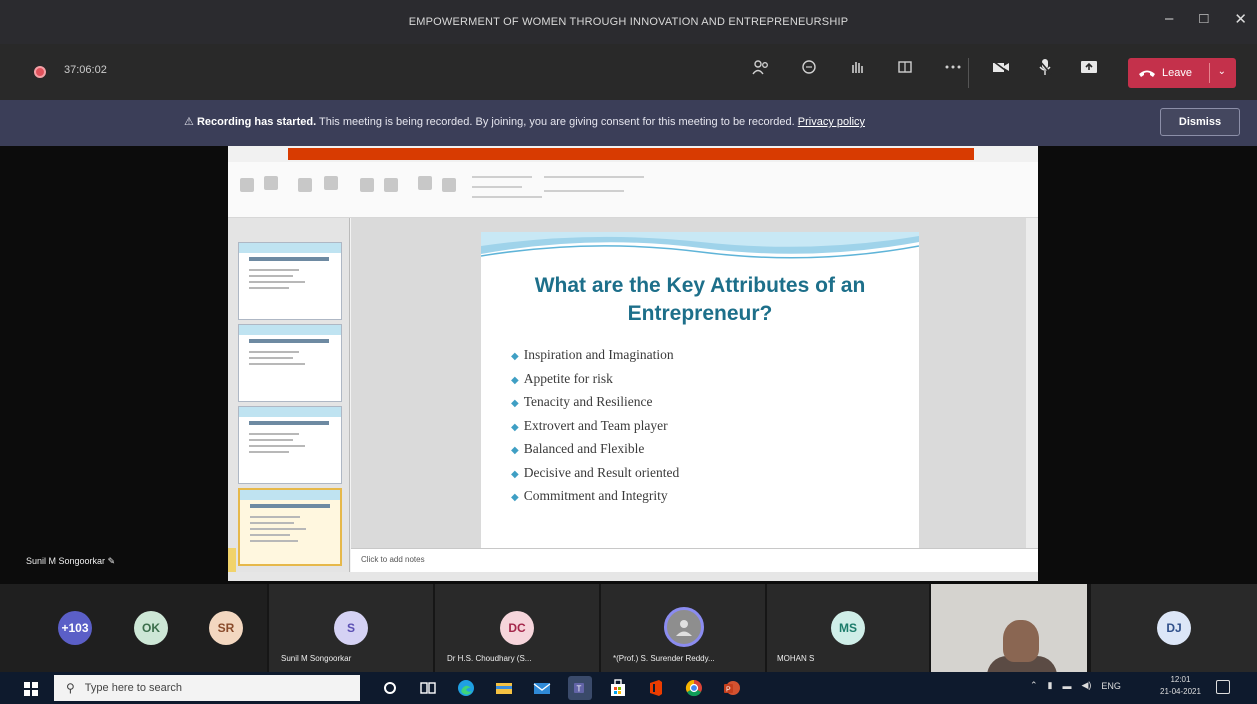  I want to click on search-placeholder: Type here to search, so click(133, 688).